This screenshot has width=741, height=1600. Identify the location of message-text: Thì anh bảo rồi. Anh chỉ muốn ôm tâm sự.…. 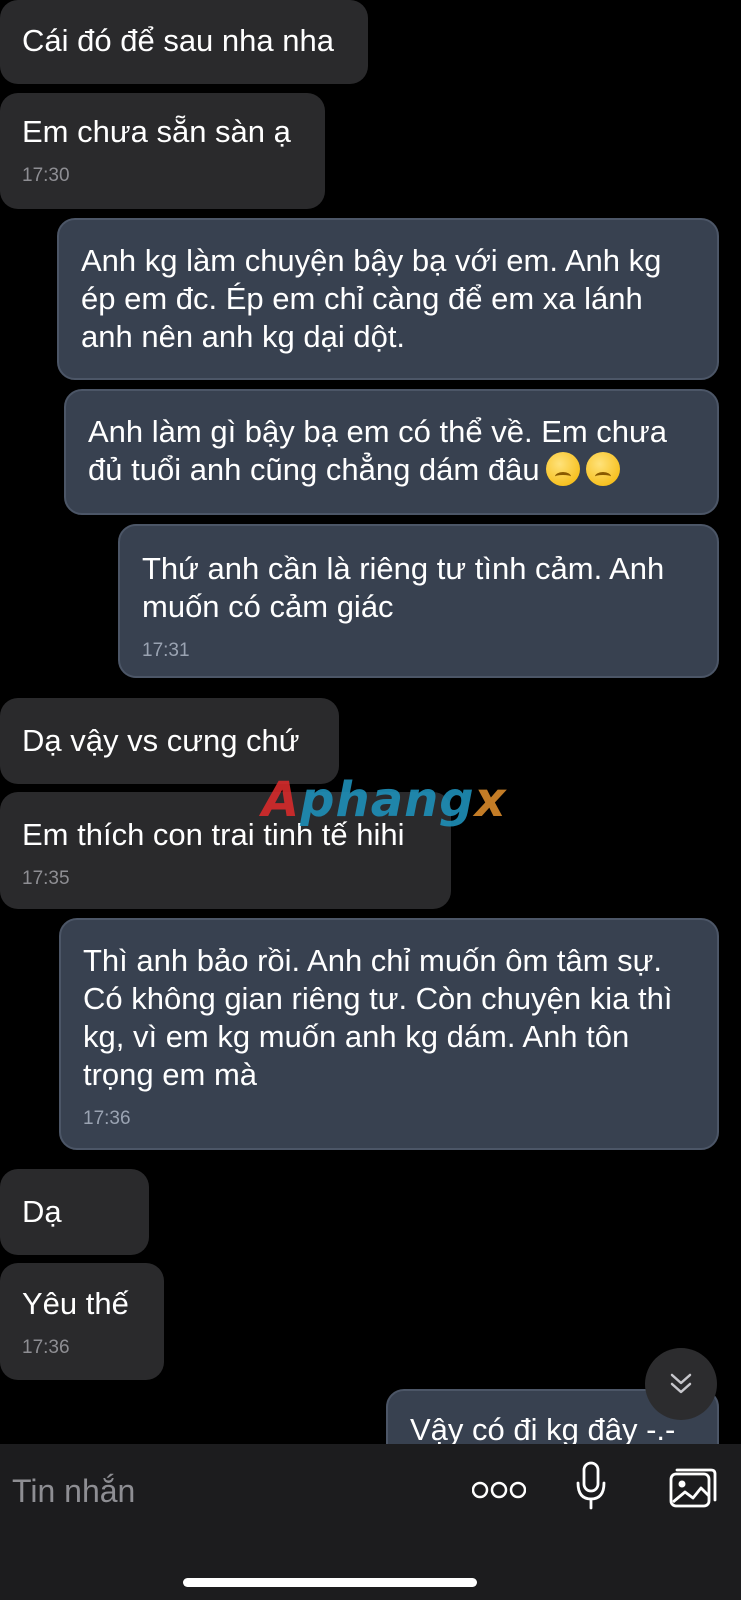
(378, 1017).